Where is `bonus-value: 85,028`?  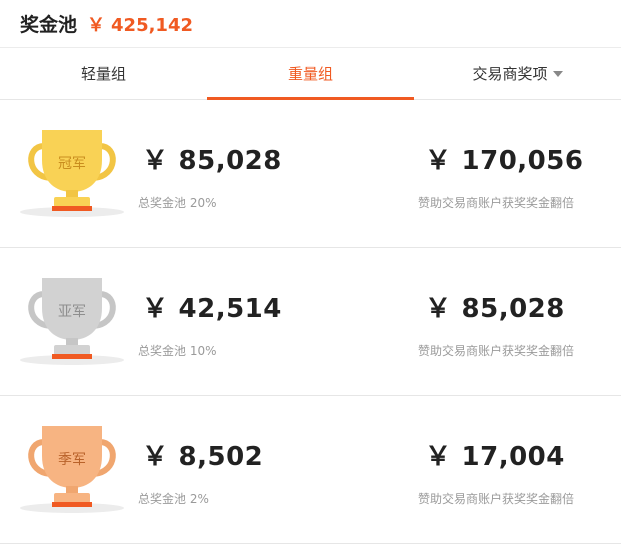 bonus-value: 85,028 is located at coordinates (513, 309).